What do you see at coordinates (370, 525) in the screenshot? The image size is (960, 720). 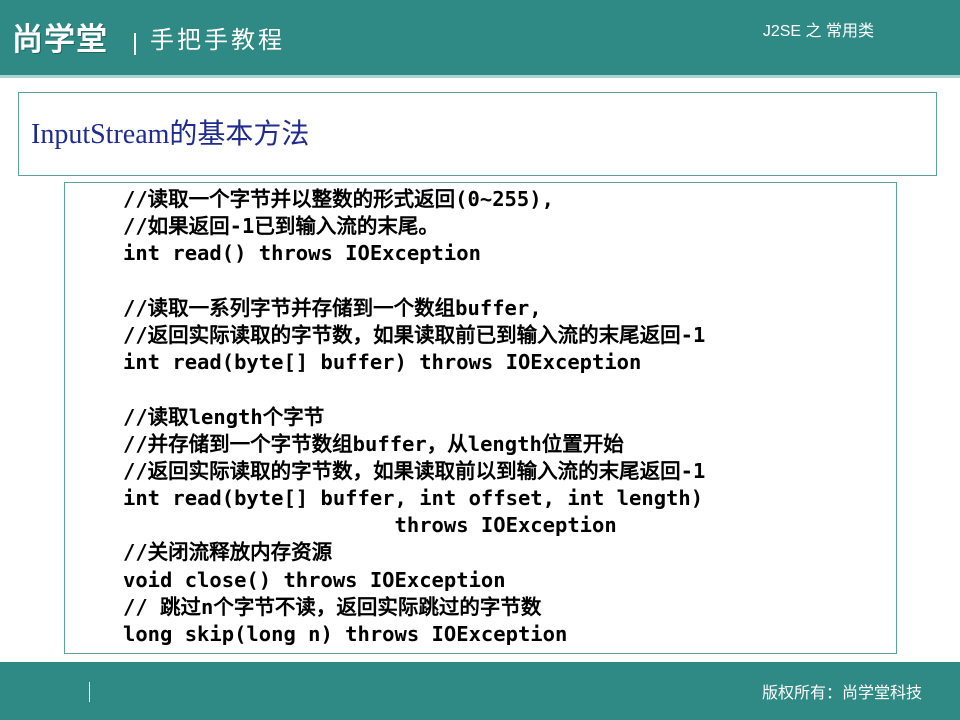 I see `code-line: throws IOException` at bounding box center [370, 525].